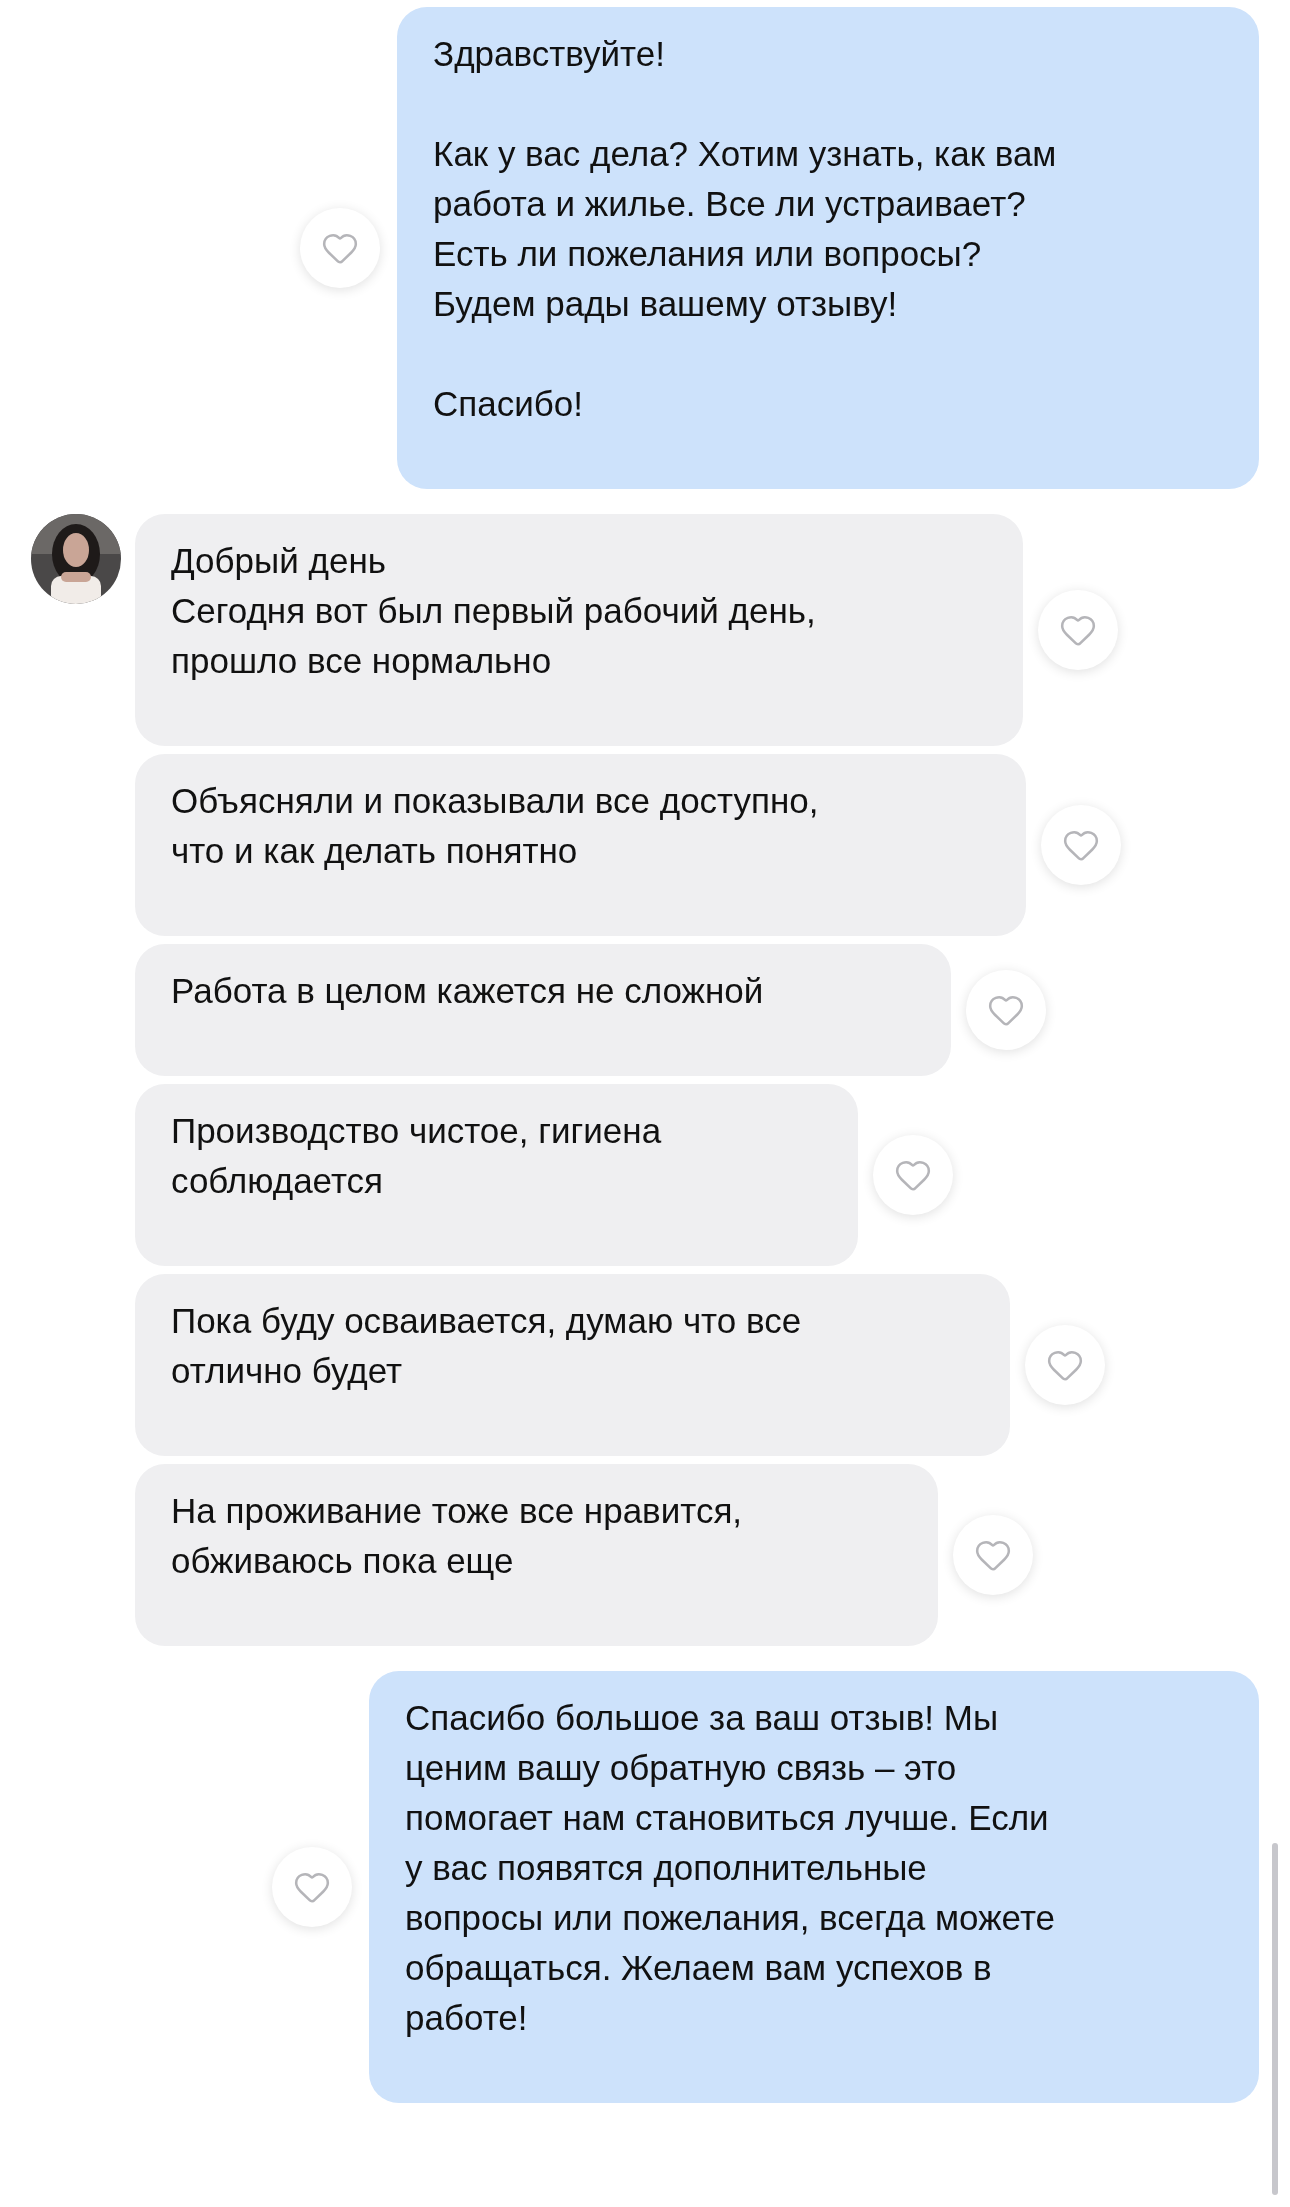 Image resolution: width=1290 pixels, height=2207 pixels. I want to click on message-bubble: Пока буду осваивается, думаю что все отлично будет, so click(572, 1365).